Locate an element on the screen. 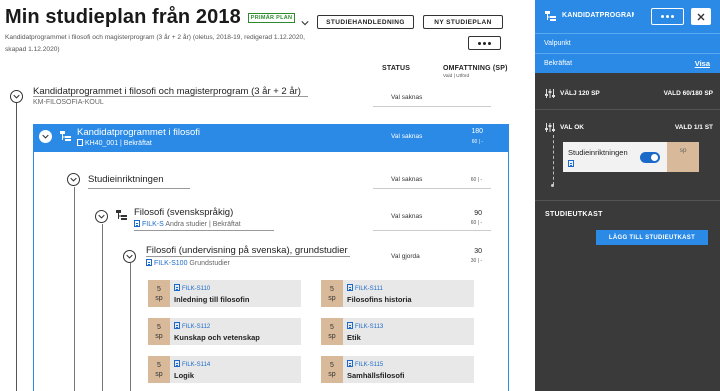 This screenshot has width=720, height=391. study-line-credits-sub: 60 | - is located at coordinates (476, 180).